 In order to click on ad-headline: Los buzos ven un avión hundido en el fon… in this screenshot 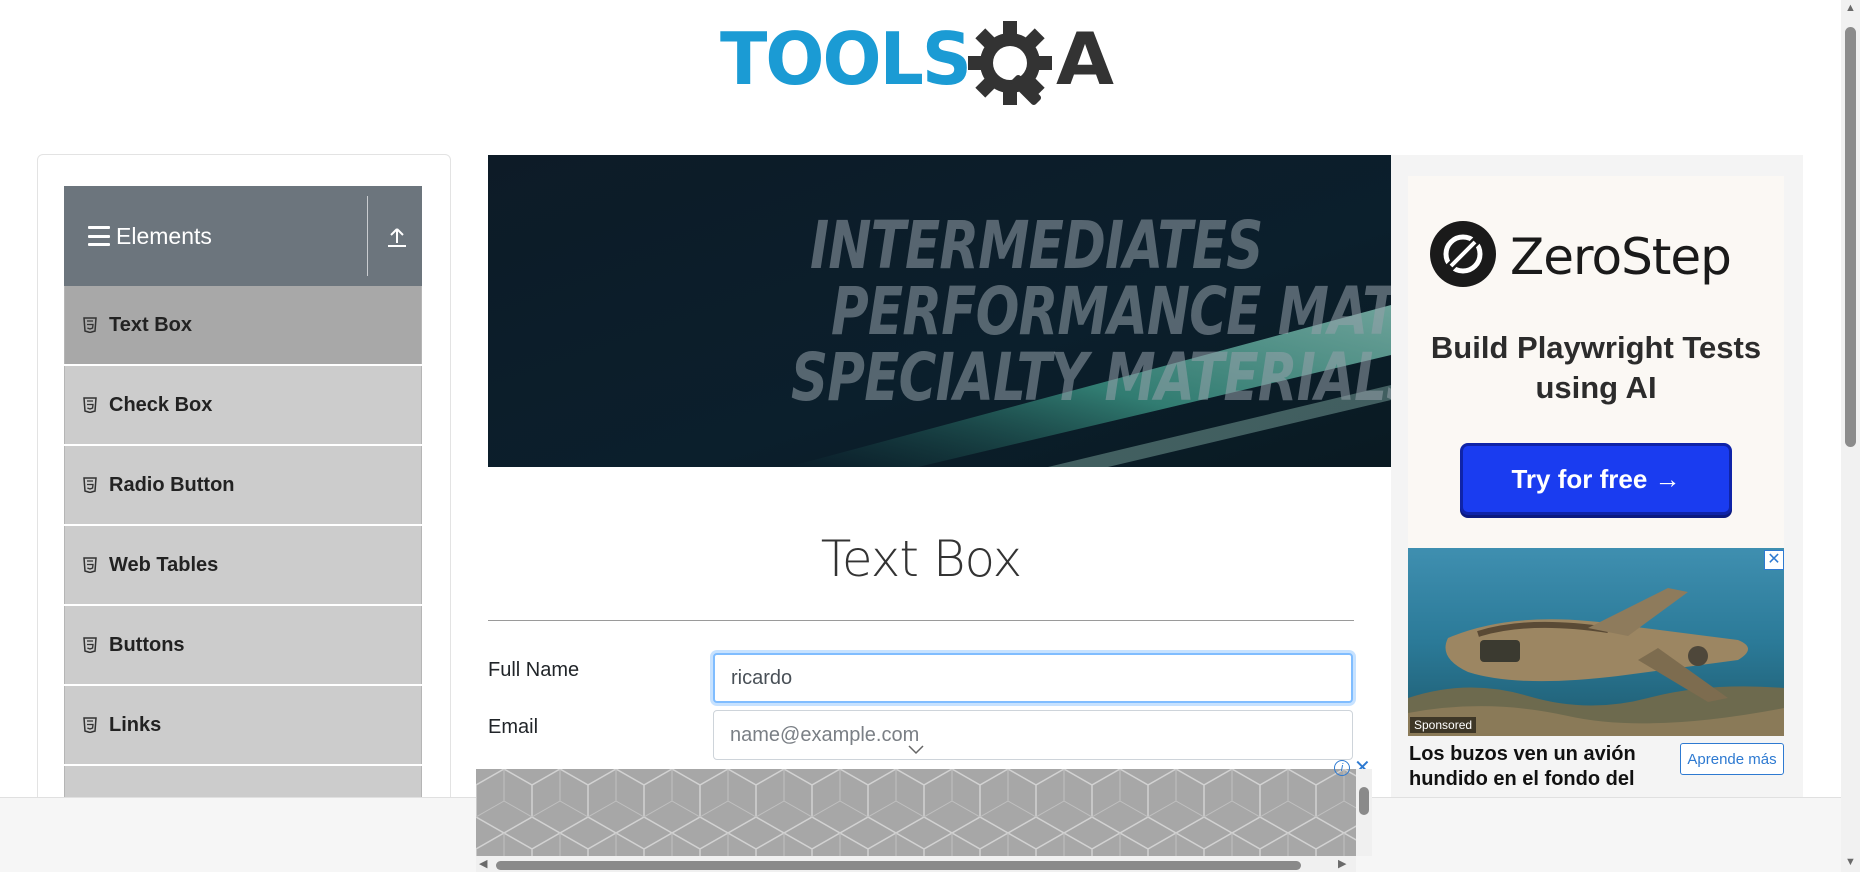, I will do `click(1529, 769)`.